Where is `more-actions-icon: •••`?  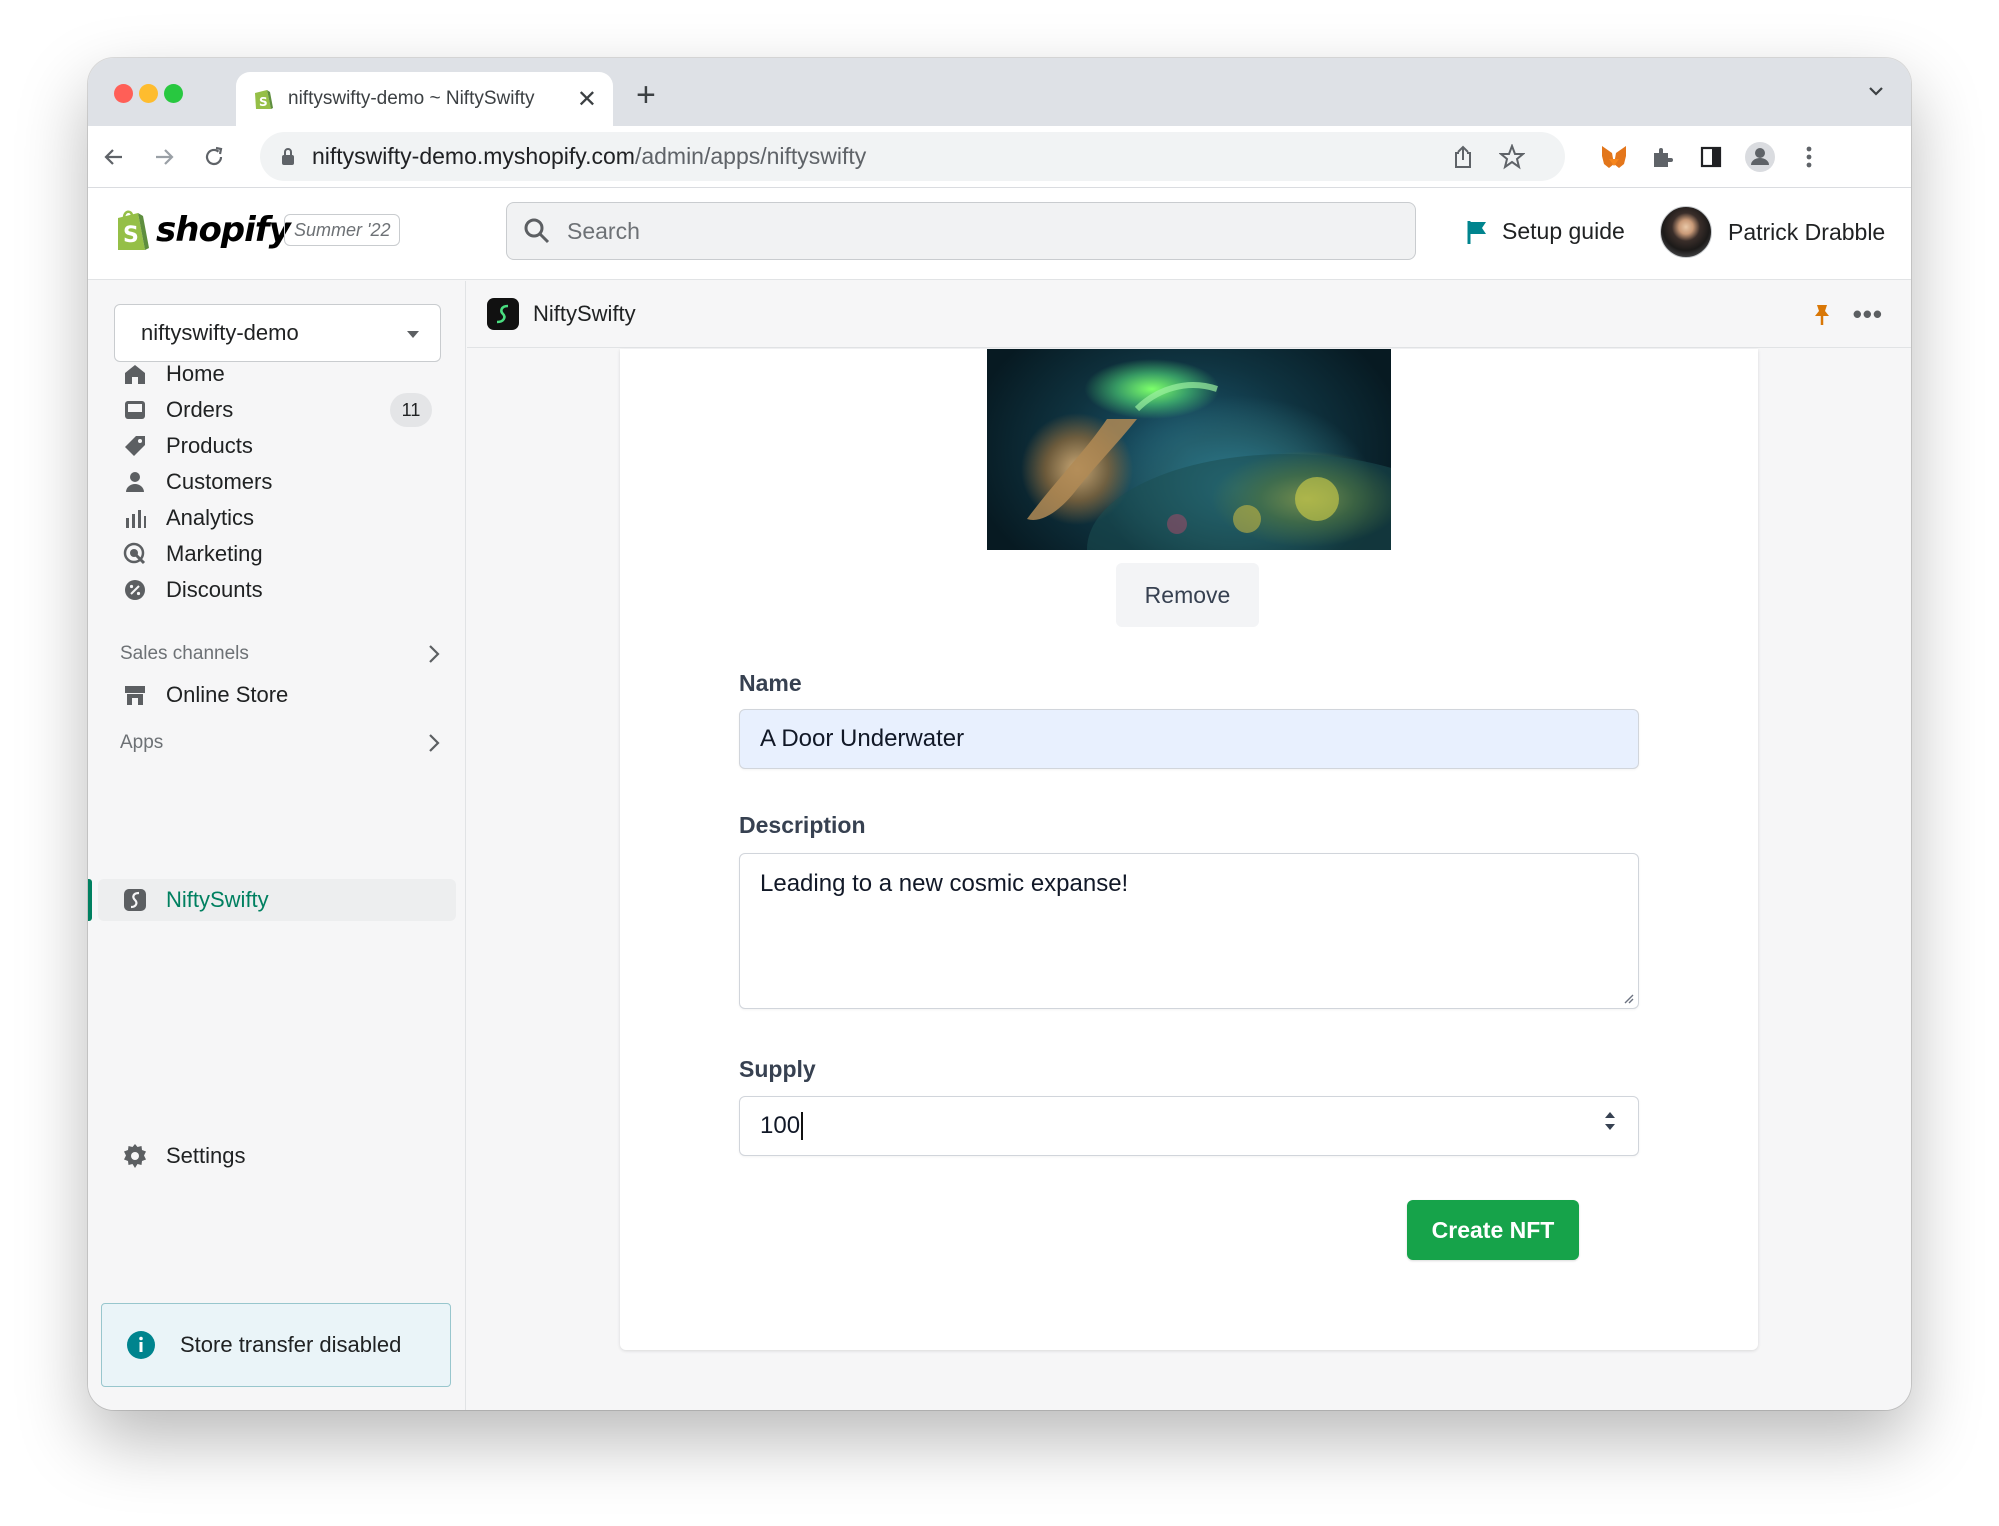
more-actions-icon: ••• is located at coordinates (1868, 314).